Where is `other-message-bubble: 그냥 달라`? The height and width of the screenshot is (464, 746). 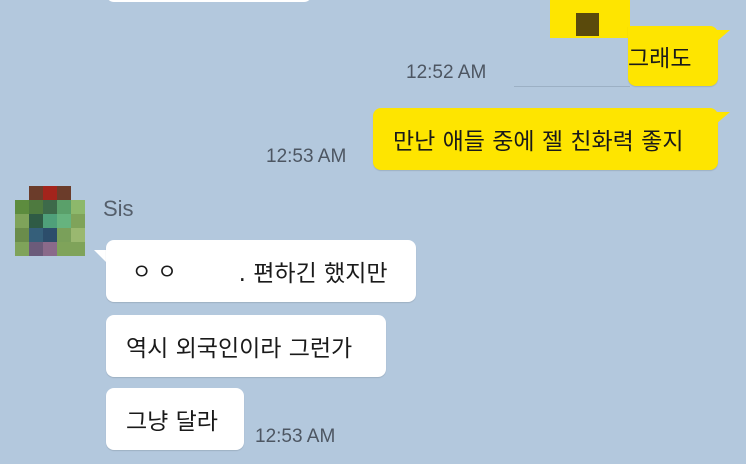 other-message-bubble: 그냥 달라 is located at coordinates (175, 419).